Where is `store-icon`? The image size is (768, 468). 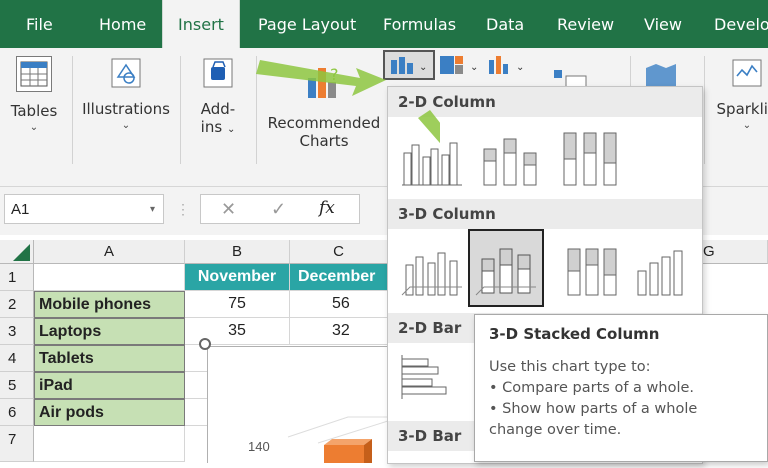
store-icon is located at coordinates (218, 73).